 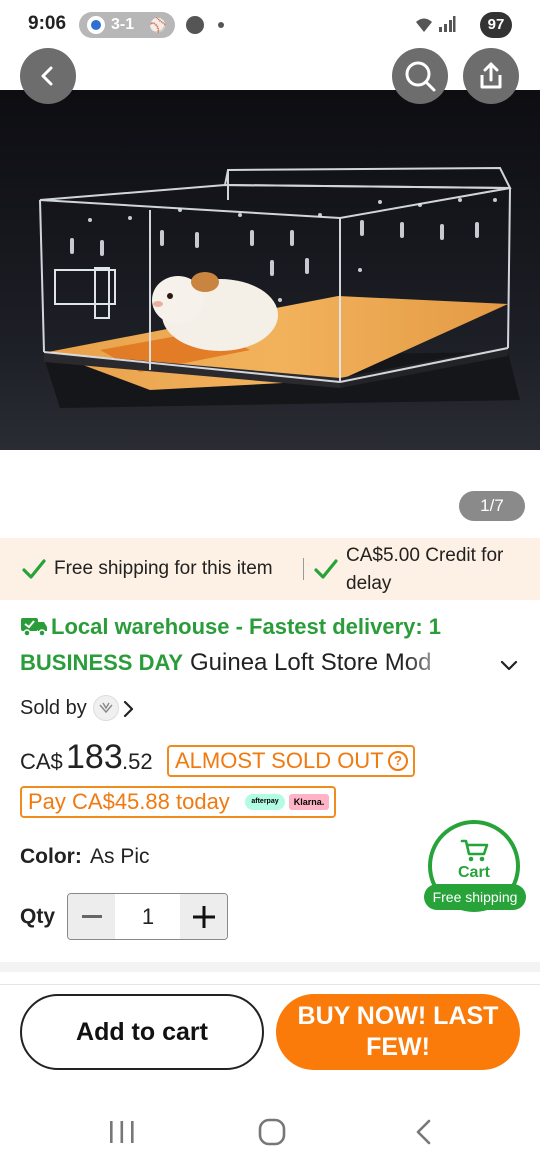 I want to click on section-separator, so click(x=270, y=967).